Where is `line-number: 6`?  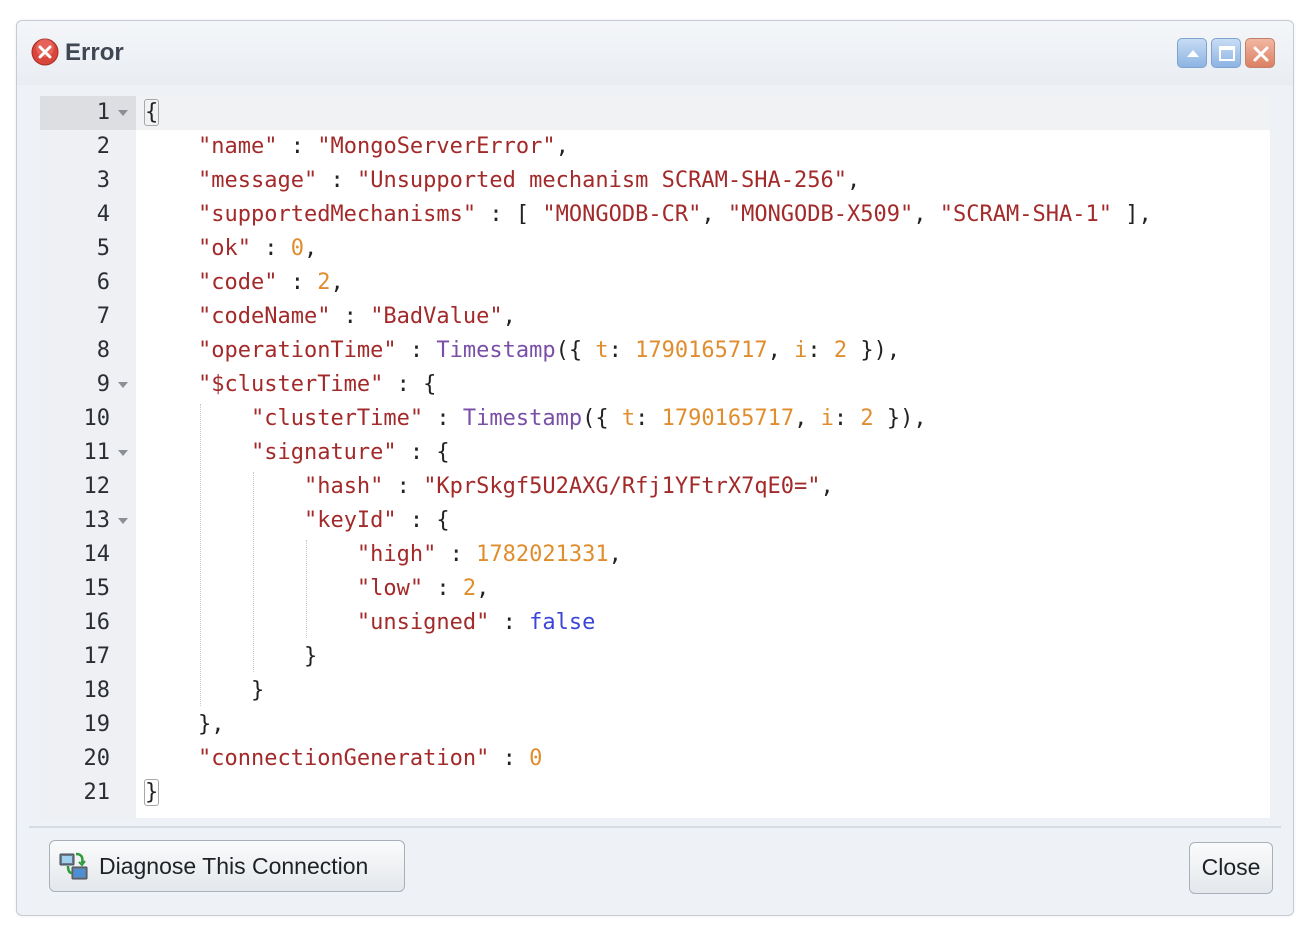
line-number: 6 is located at coordinates (103, 282).